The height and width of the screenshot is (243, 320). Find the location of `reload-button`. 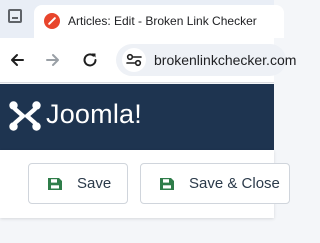

reload-button is located at coordinates (90, 60).